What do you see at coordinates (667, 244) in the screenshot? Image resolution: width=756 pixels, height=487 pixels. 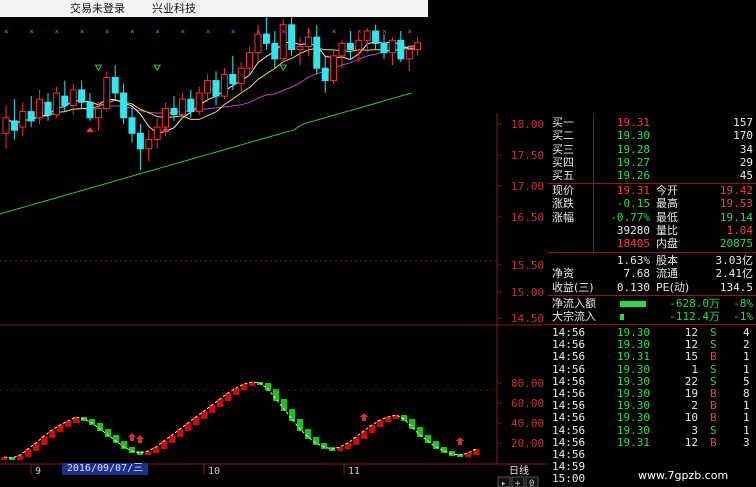 I see `inner-label: 内盘` at bounding box center [667, 244].